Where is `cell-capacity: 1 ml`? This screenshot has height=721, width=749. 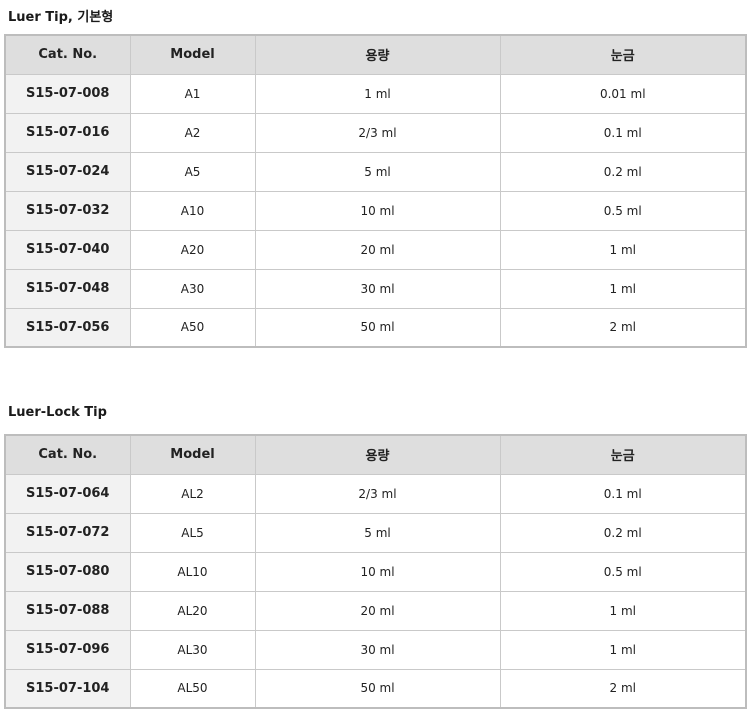 cell-capacity: 1 ml is located at coordinates (377, 93).